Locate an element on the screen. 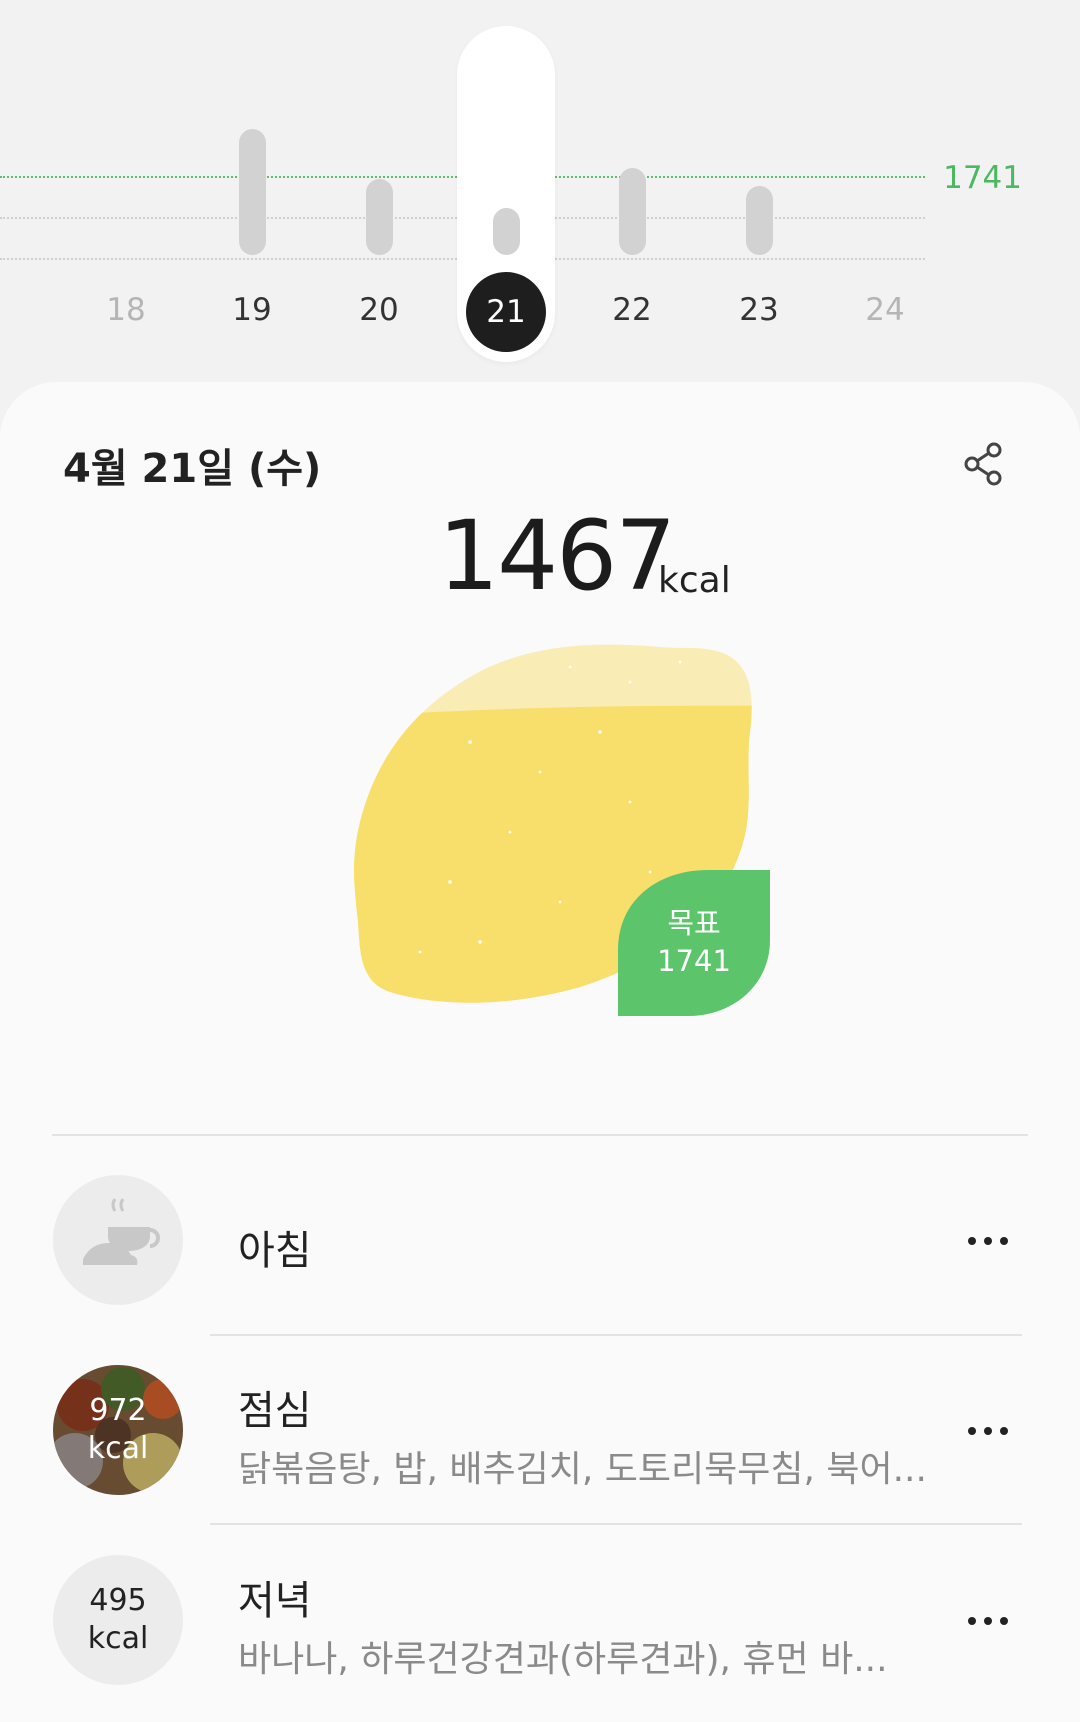 The image size is (1080, 1722). day-label-7: 7 is located at coordinates (12, 310).